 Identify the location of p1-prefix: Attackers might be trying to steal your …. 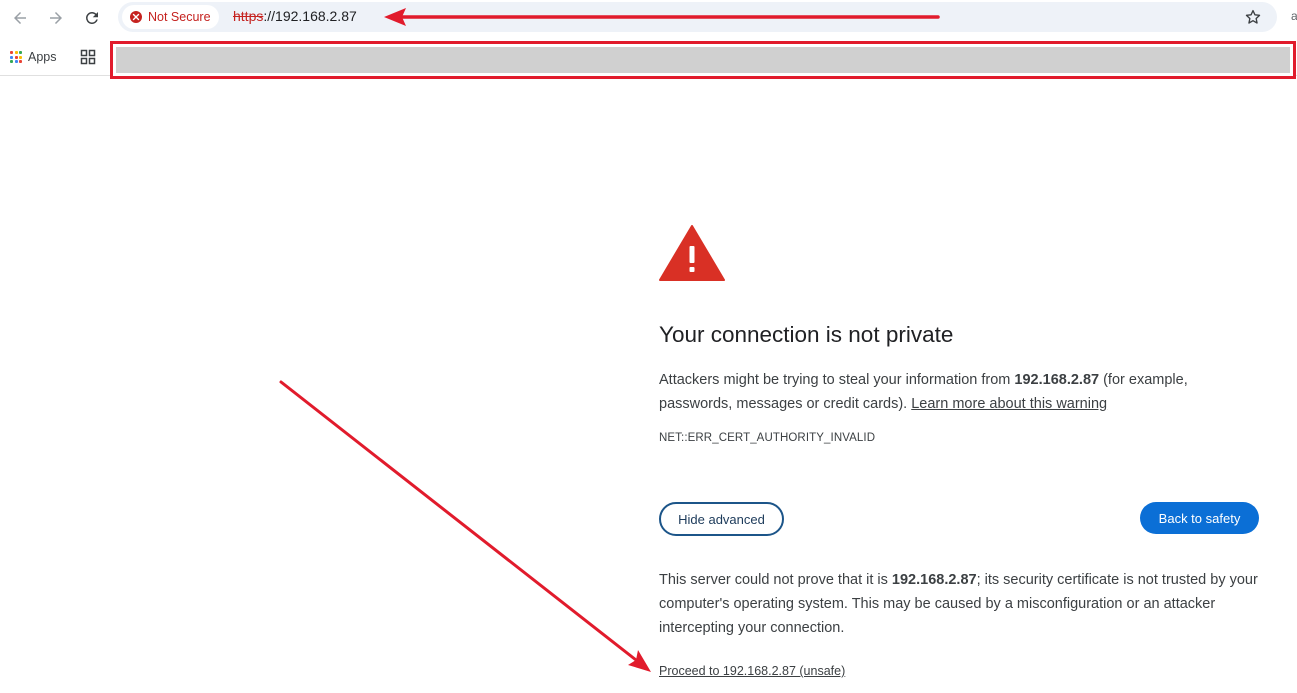
(837, 380).